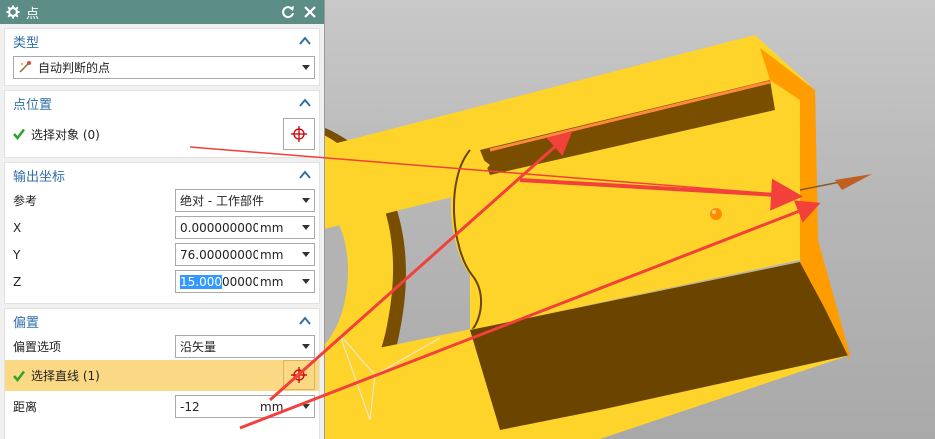 The image size is (935, 439). I want to click on x-field: 0.00000000000 mm, so click(245, 227).